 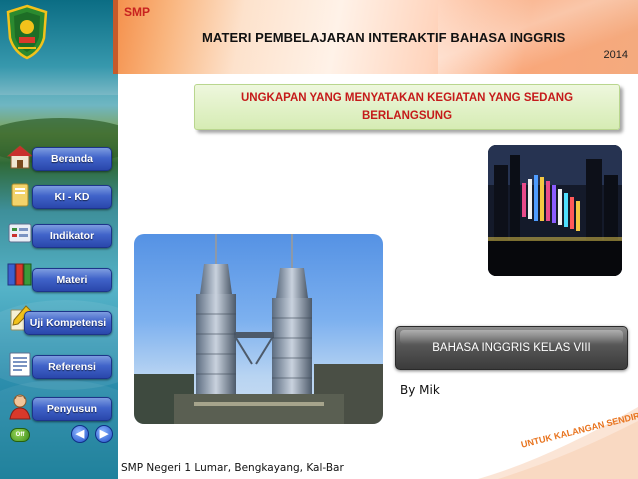 I want to click on class-badge: BAHASA INGGRIS KELAS VIII, so click(x=511, y=348).